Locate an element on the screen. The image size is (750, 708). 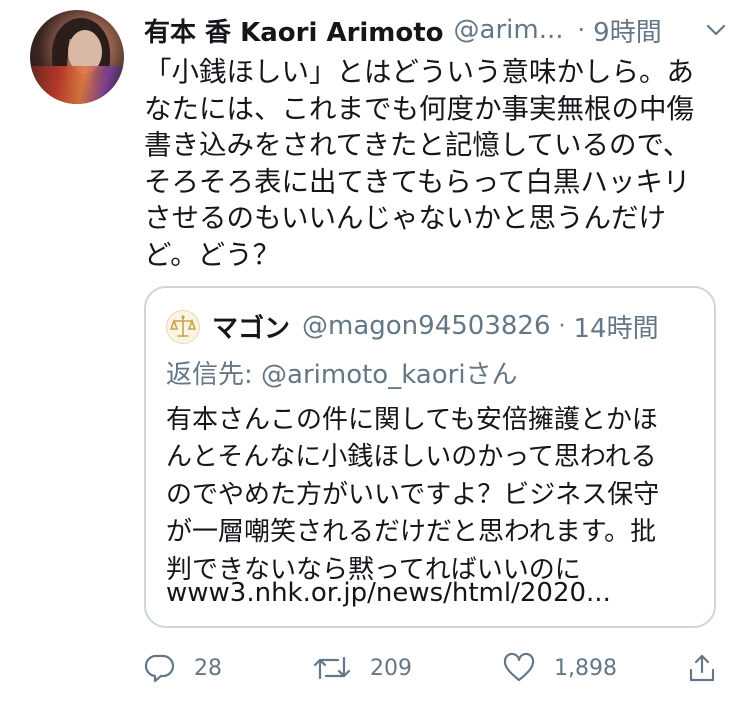
share-button is located at coordinates (702, 668).